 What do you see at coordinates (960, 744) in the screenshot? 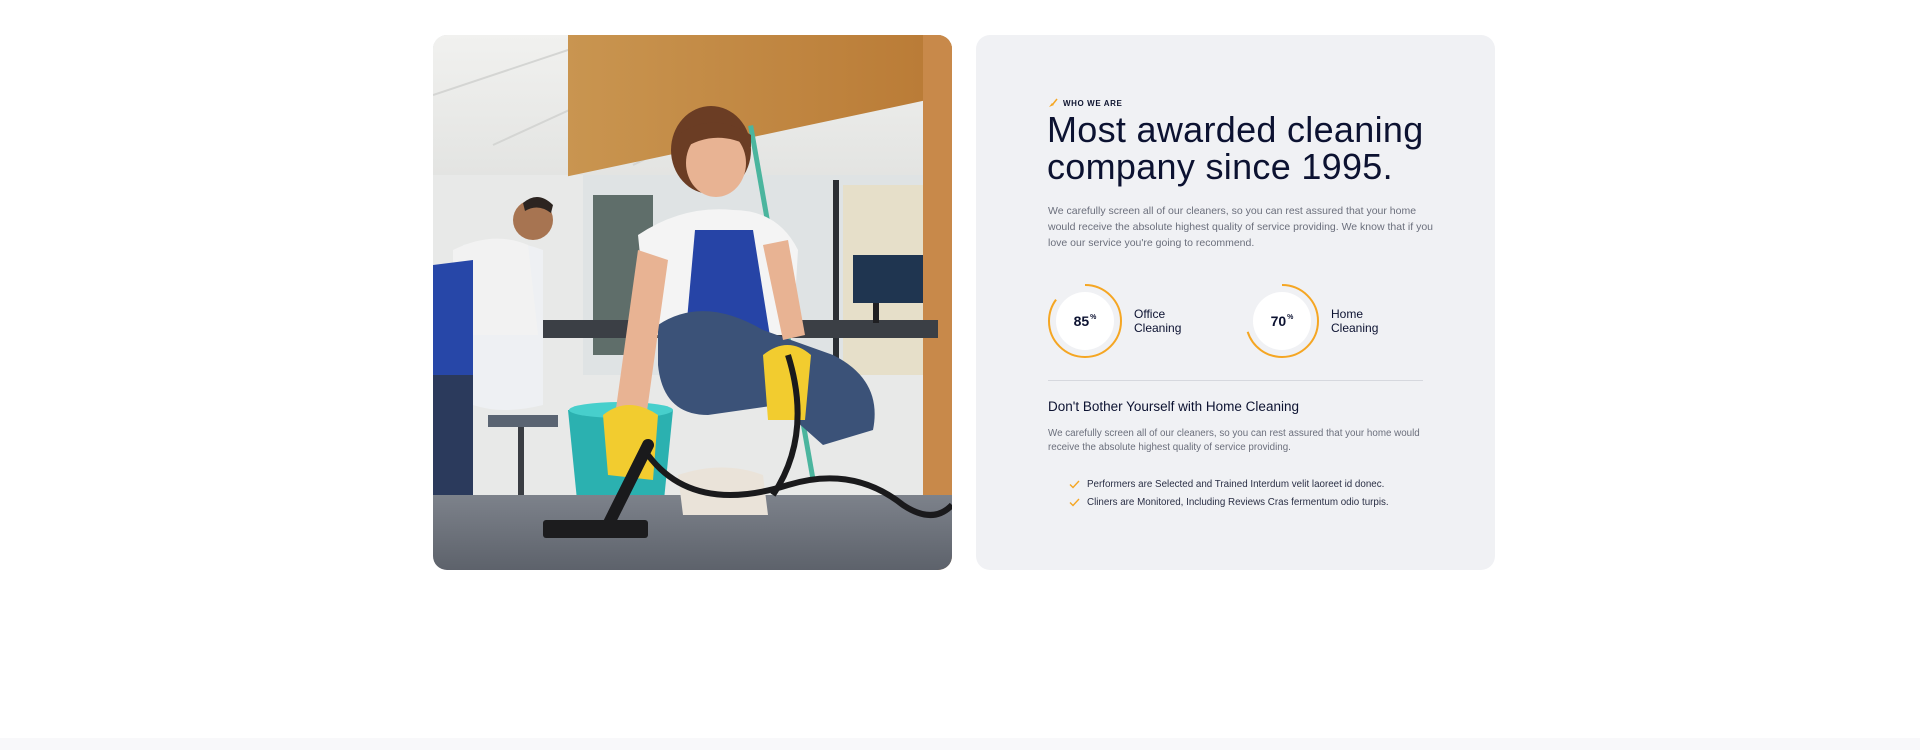
I see `footer-strip` at bounding box center [960, 744].